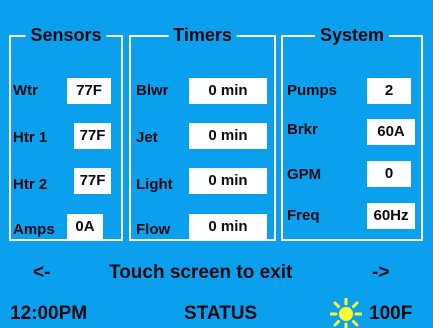 Image resolution: width=433 pixels, height=328 pixels. What do you see at coordinates (25, 90) in the screenshot?
I see `sensor-label-wtr: Wtr` at bounding box center [25, 90].